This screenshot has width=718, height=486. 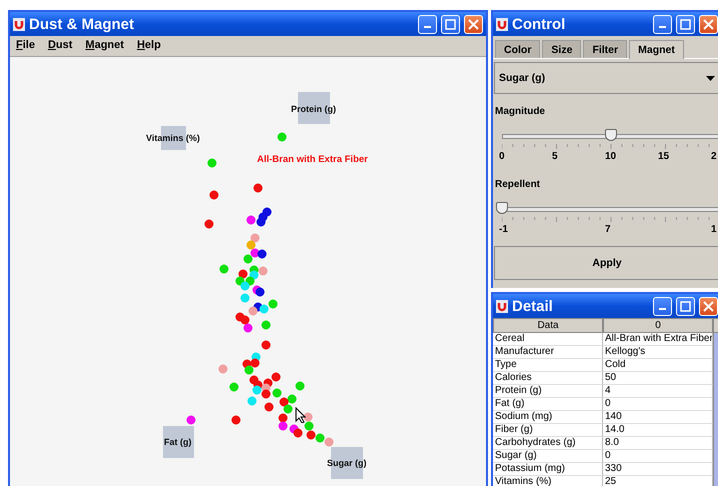 What do you see at coordinates (346, 463) in the screenshot?
I see `magnet-label: Sugar (g)` at bounding box center [346, 463].